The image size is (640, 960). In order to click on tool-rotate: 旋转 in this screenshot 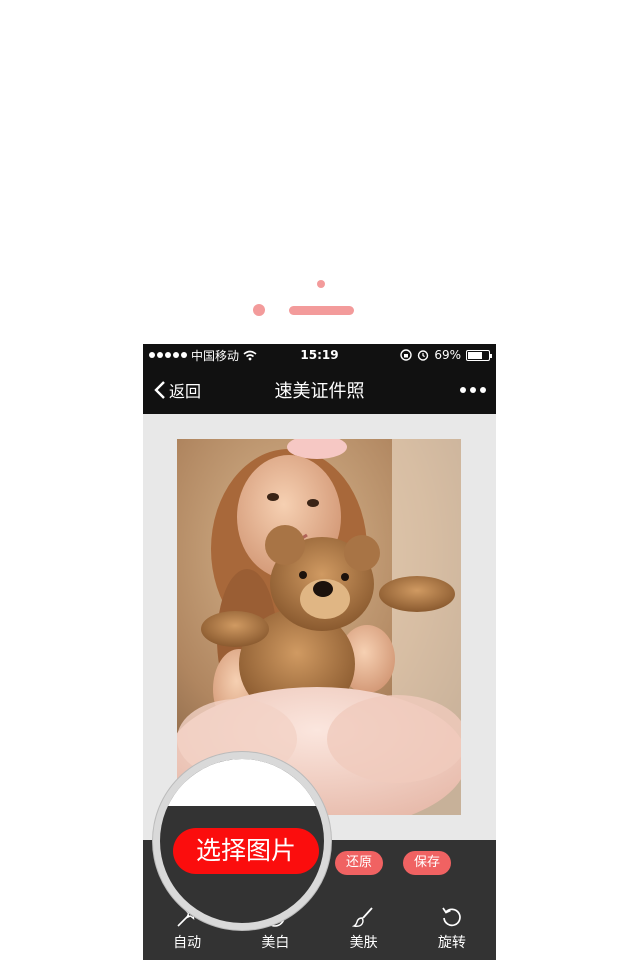, I will do `click(452, 927)`.